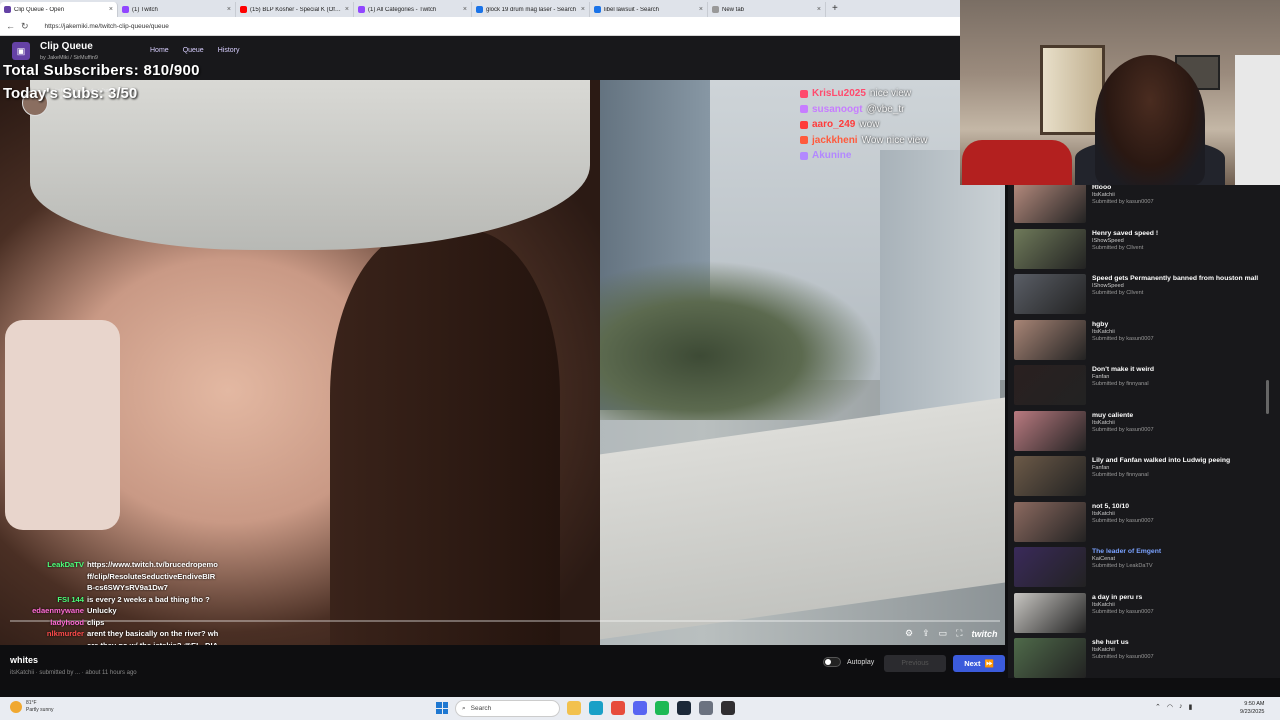 Image resolution: width=1280 pixels, height=720 pixels. I want to click on back-icon: ←, so click(10, 26).